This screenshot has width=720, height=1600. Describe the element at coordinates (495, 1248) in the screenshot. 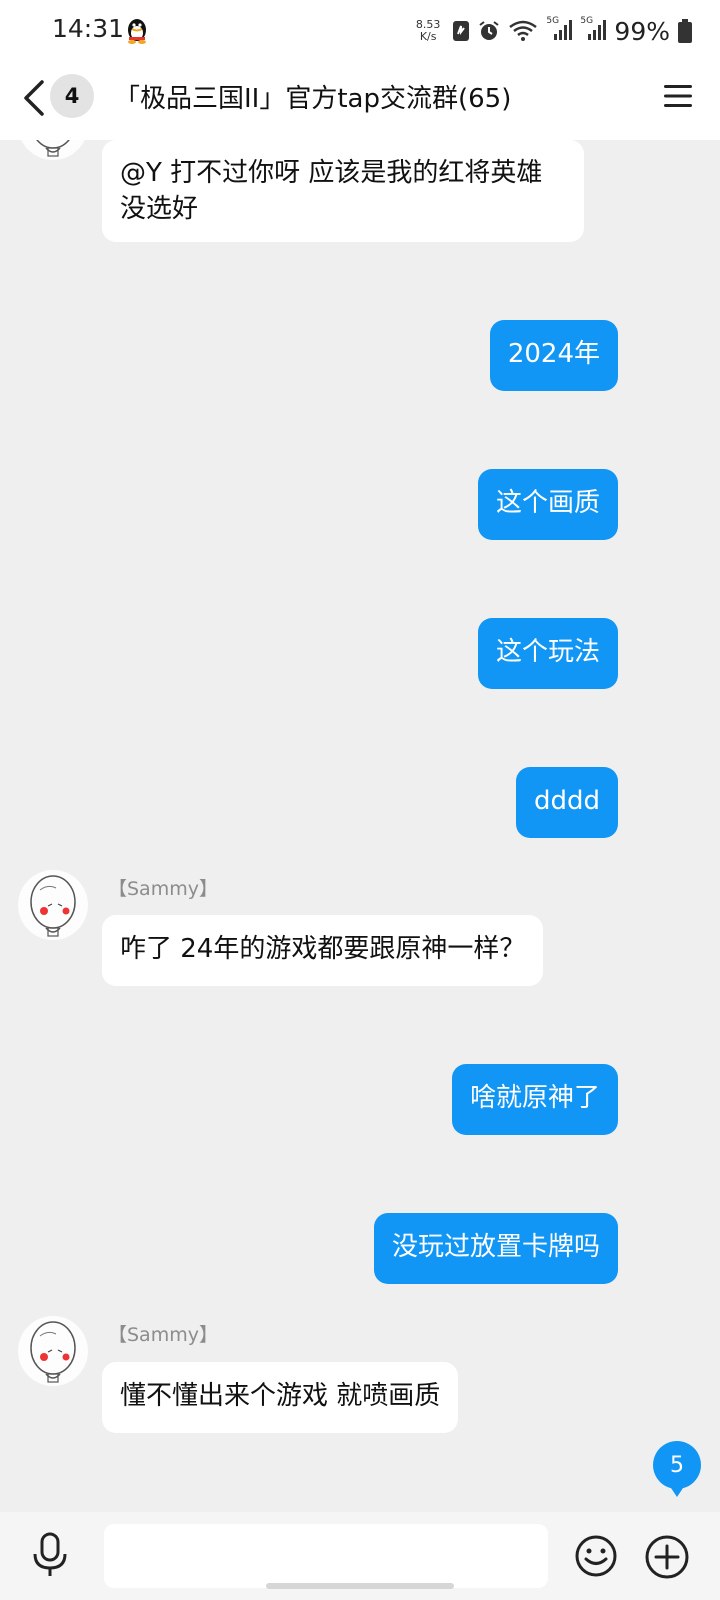

I see `message-bubble-outgoing: 没玩过放置卡牌吗` at that location.